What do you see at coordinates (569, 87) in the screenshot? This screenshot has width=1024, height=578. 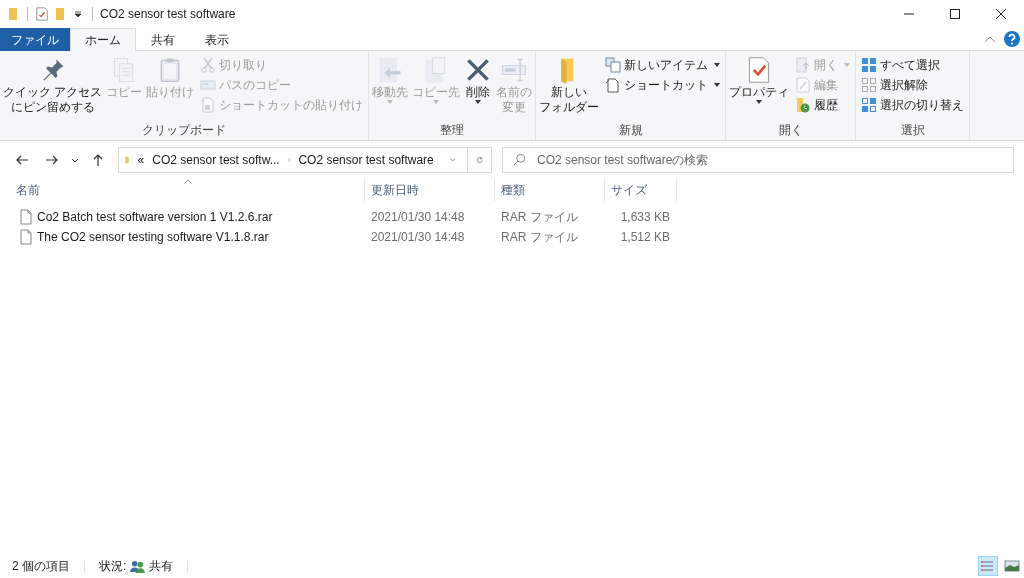 I see `ribbon-button: 新しい フォルダー` at bounding box center [569, 87].